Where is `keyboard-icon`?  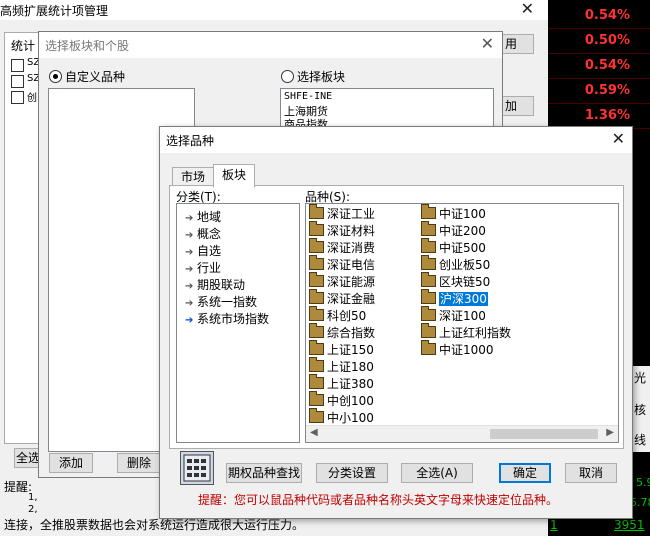
keyboard-icon is located at coordinates (197, 468).